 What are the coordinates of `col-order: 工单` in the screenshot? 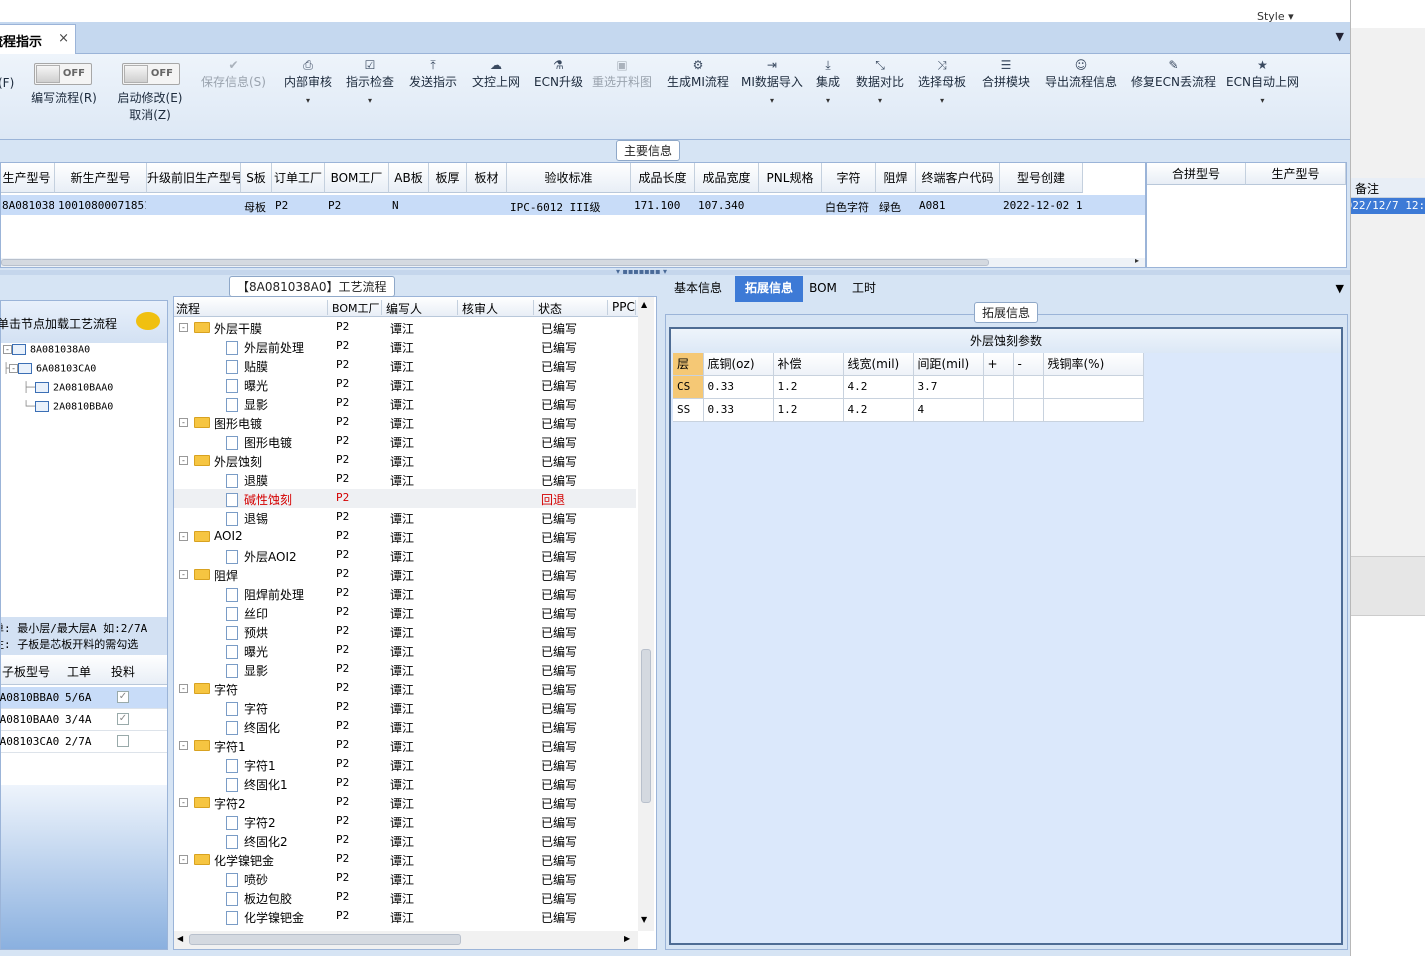 It's located at (79, 671).